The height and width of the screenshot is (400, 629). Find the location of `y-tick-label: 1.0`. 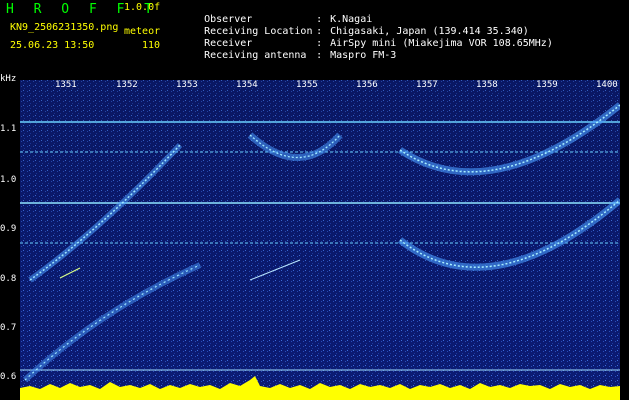

y-tick-label: 1.0 is located at coordinates (8, 180).